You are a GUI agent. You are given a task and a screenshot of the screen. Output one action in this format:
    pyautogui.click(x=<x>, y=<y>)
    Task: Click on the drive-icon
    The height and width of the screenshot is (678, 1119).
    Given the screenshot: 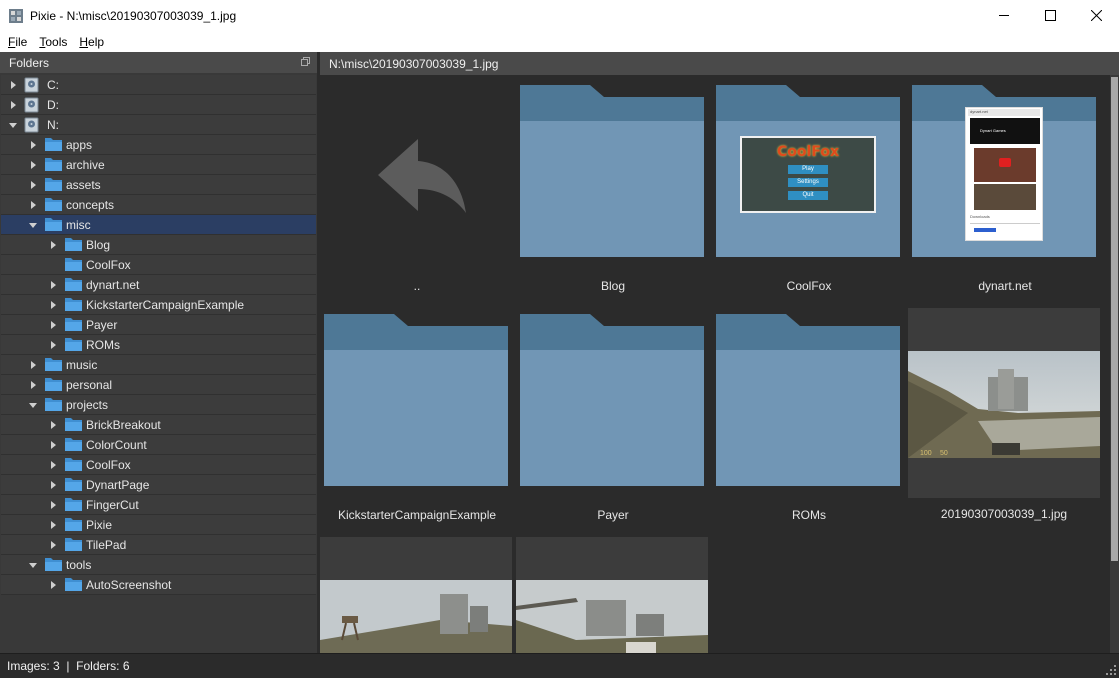 What is the action you would take?
    pyautogui.click(x=31, y=85)
    